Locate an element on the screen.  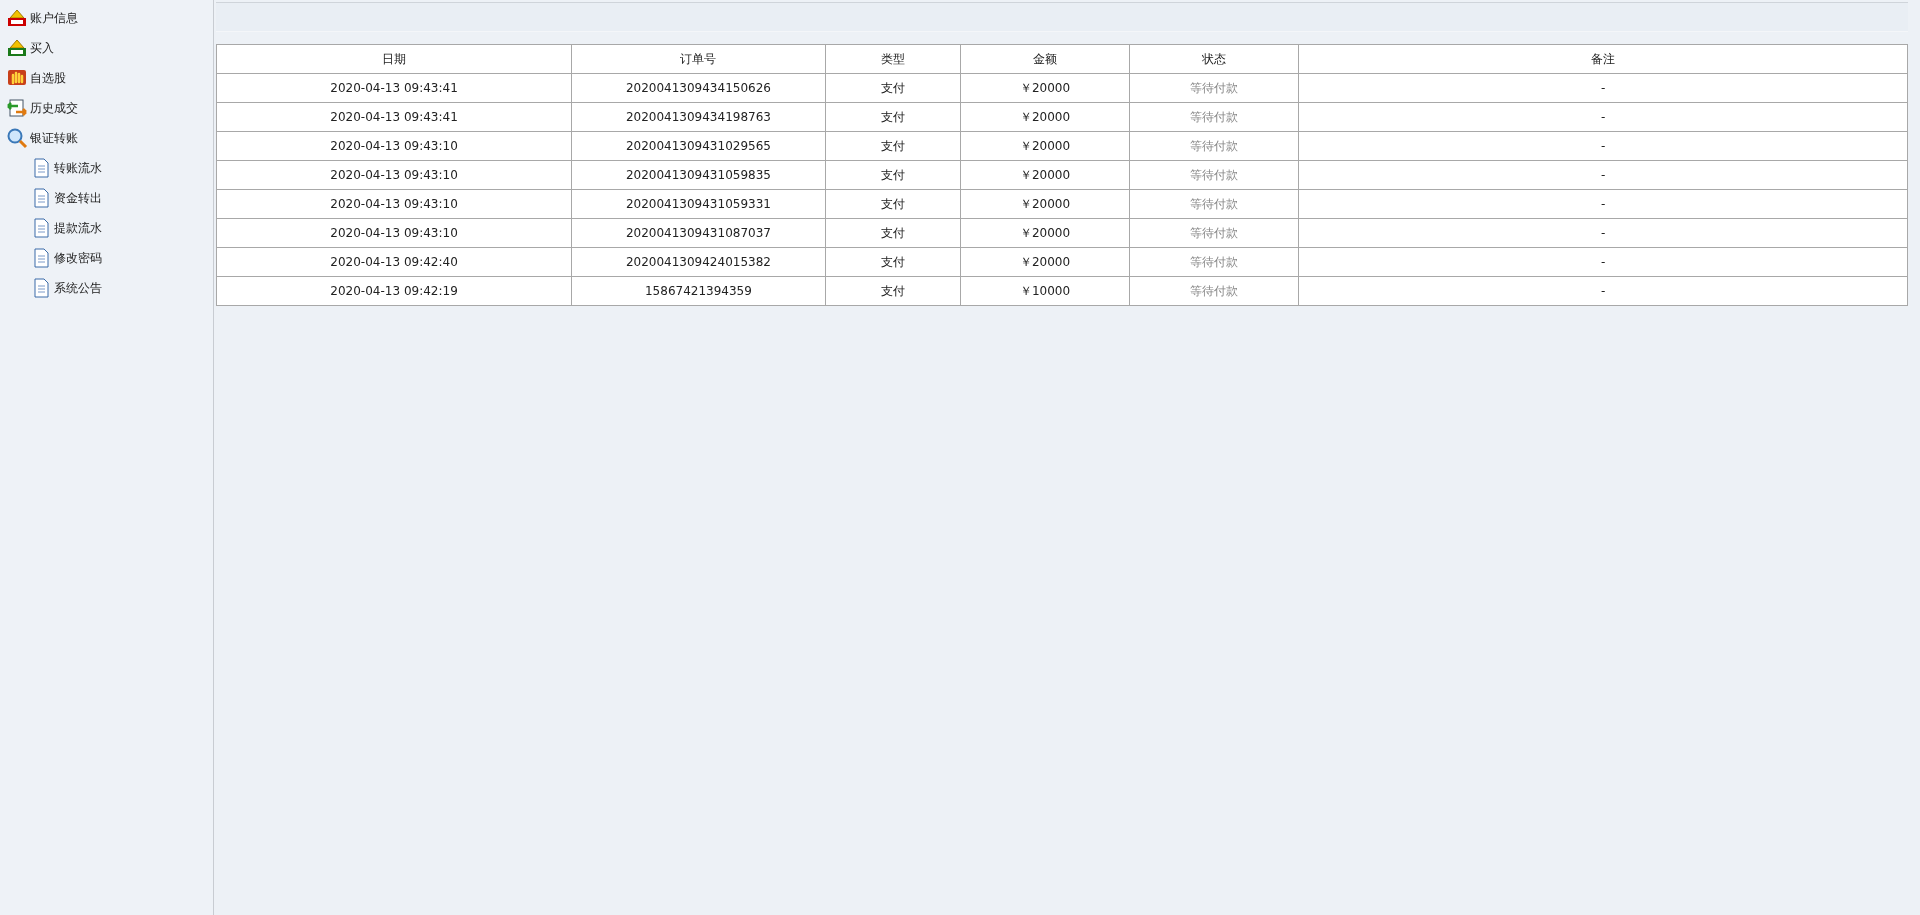
sidebar-item: 历史成交 is located at coordinates (106, 108).